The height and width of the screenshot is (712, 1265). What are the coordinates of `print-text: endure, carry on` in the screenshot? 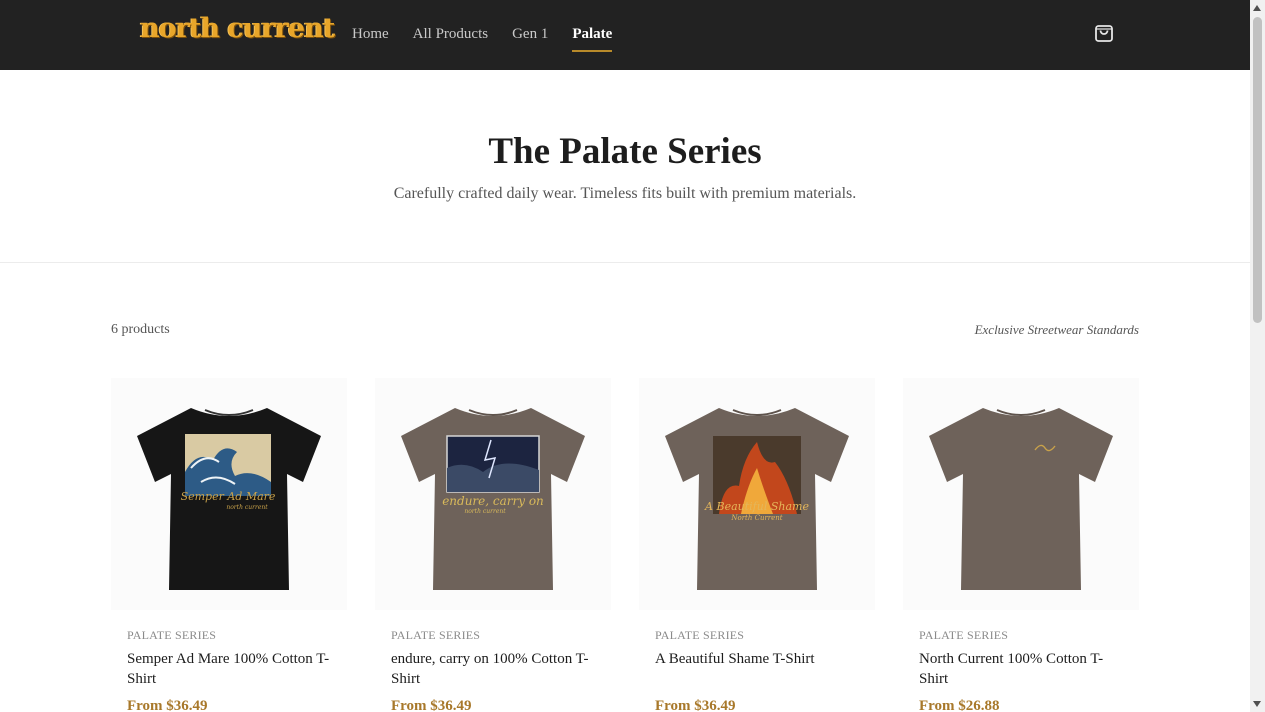 It's located at (493, 501).